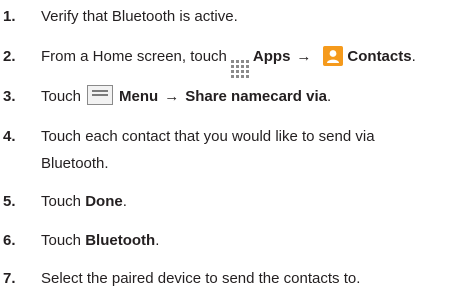 The image size is (476, 294). I want to click on step-number: 2., so click(9, 56).